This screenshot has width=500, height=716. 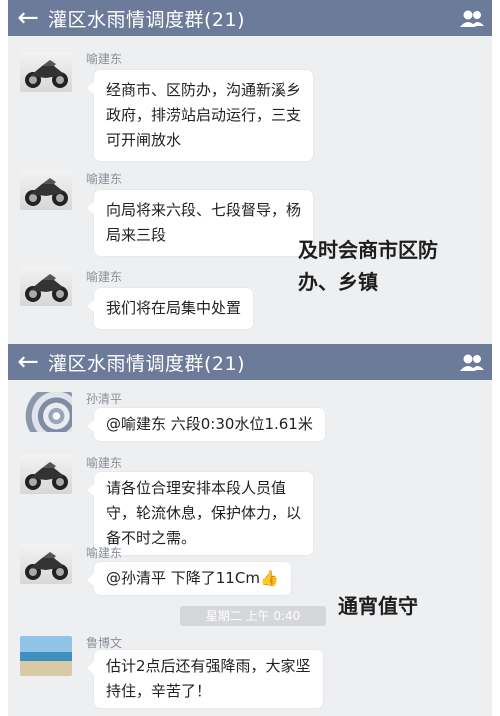 I want to click on message-line: 估计2点后还有强降雨，大家坚, so click(x=208, y=666).